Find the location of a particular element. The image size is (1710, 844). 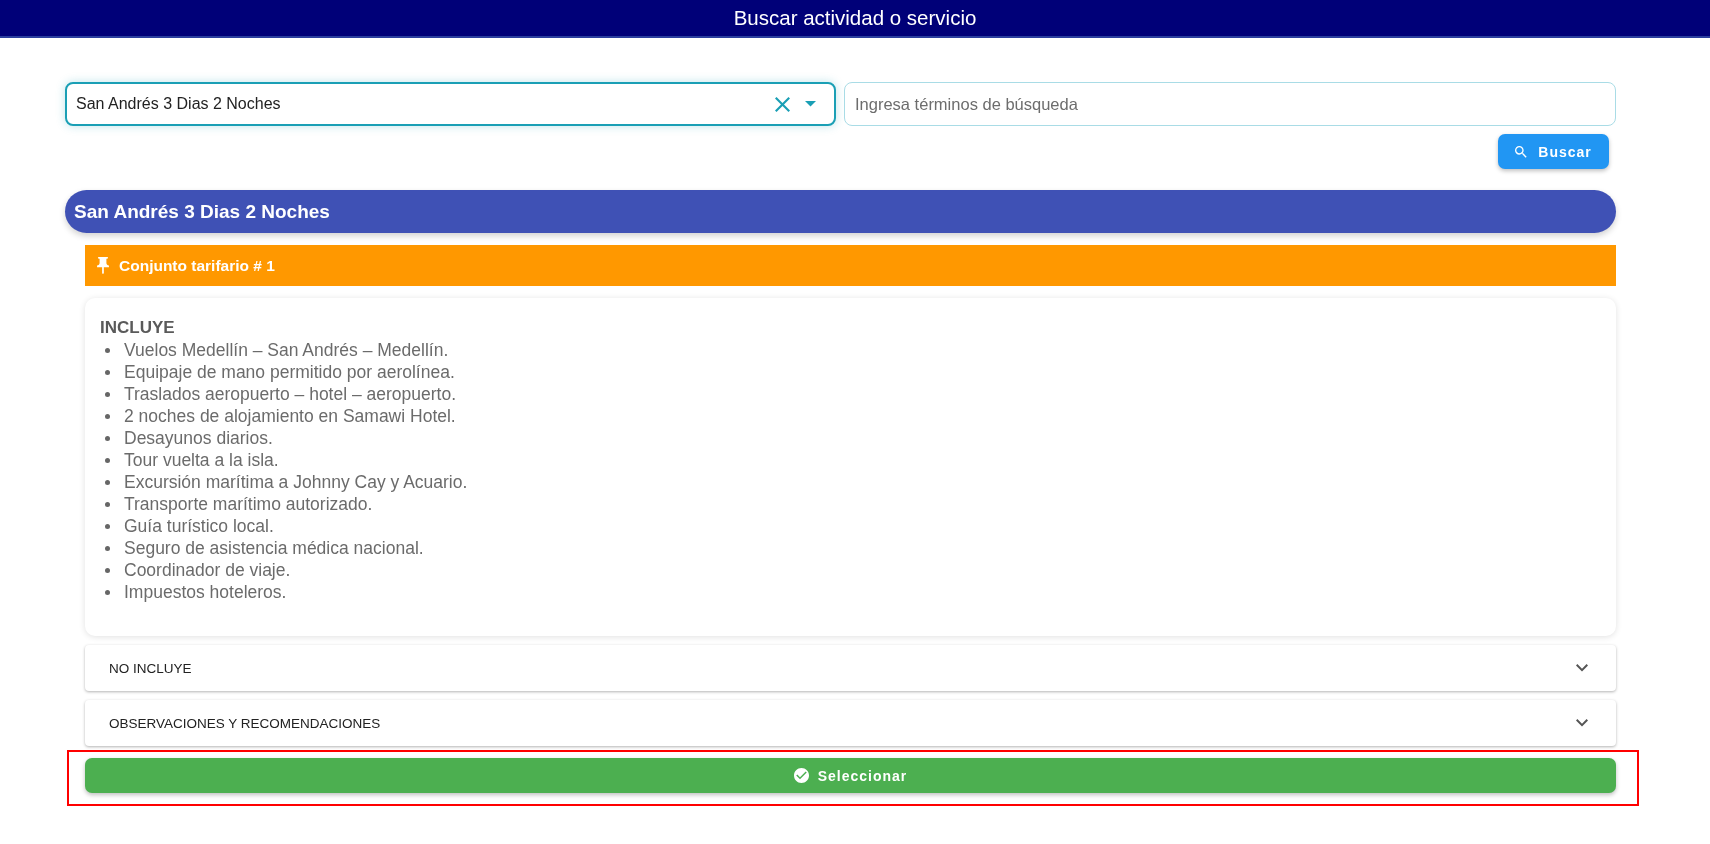

accordion-header: NO INCLUYE is located at coordinates (850, 668).